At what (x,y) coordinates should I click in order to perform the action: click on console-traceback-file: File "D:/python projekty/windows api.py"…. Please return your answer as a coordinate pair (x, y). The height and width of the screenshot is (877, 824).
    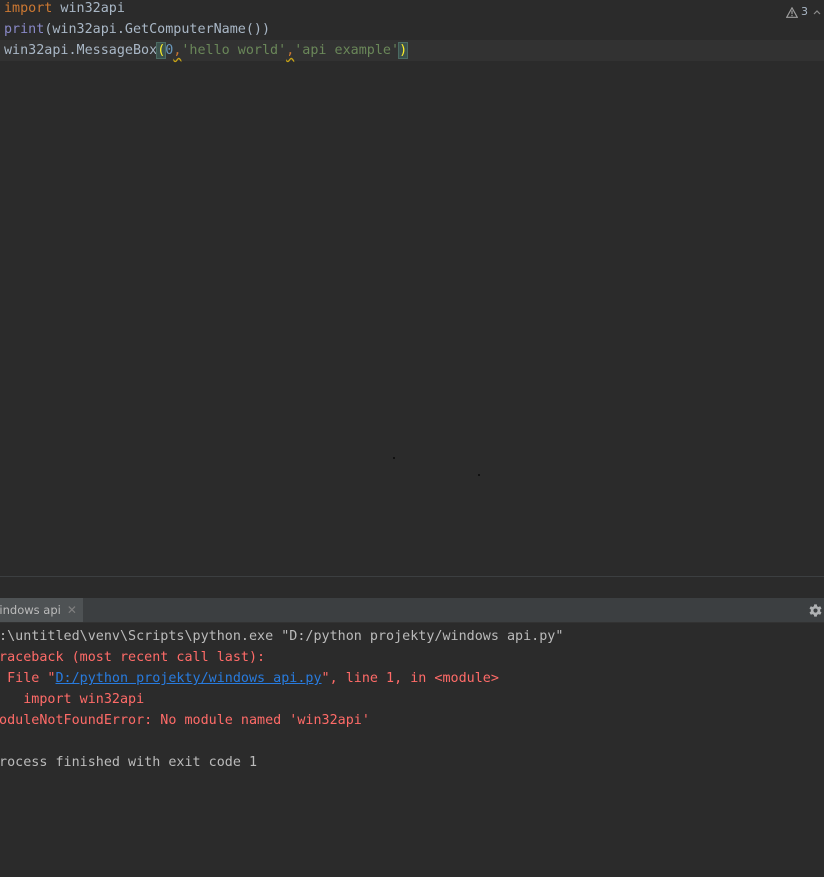
    Looking at the image, I should click on (249, 678).